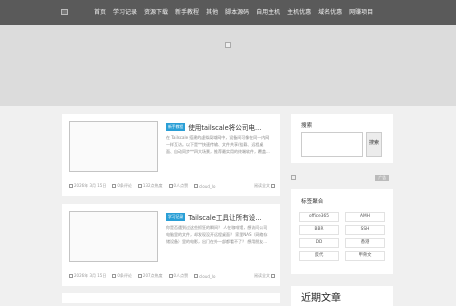 This screenshot has width=456, height=306. What do you see at coordinates (187, 12) in the screenshot?
I see `nav-item-tutorials: 新手教程` at bounding box center [187, 12].